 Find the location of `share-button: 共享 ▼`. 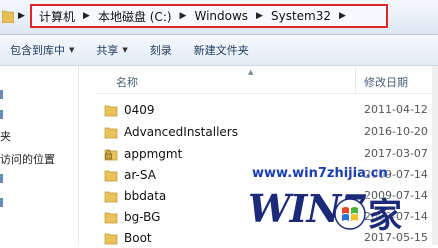

share-button: 共享 ▼ is located at coordinates (111, 50).